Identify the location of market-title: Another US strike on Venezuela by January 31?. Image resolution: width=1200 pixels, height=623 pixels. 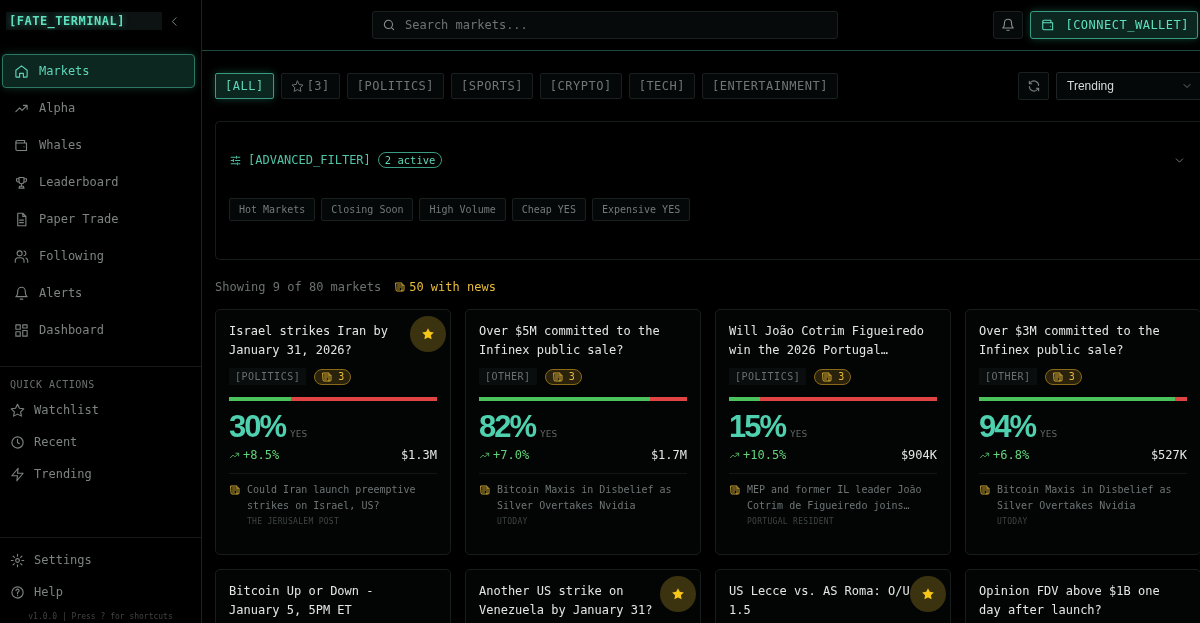
(566, 601).